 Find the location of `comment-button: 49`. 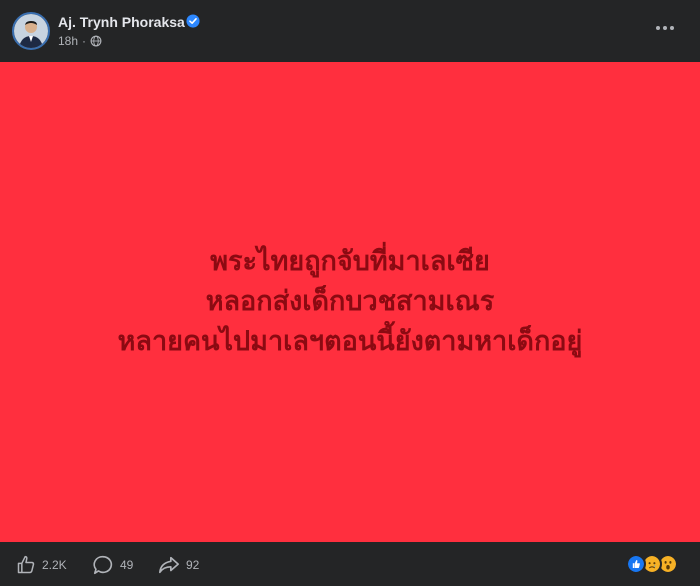

comment-button: 49 is located at coordinates (112, 565).